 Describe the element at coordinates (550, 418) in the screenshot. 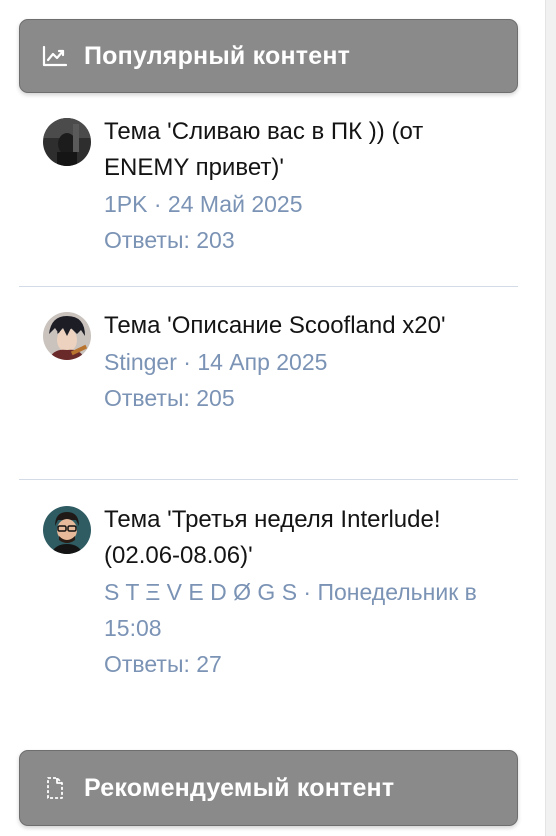

I see `scrollbar` at that location.